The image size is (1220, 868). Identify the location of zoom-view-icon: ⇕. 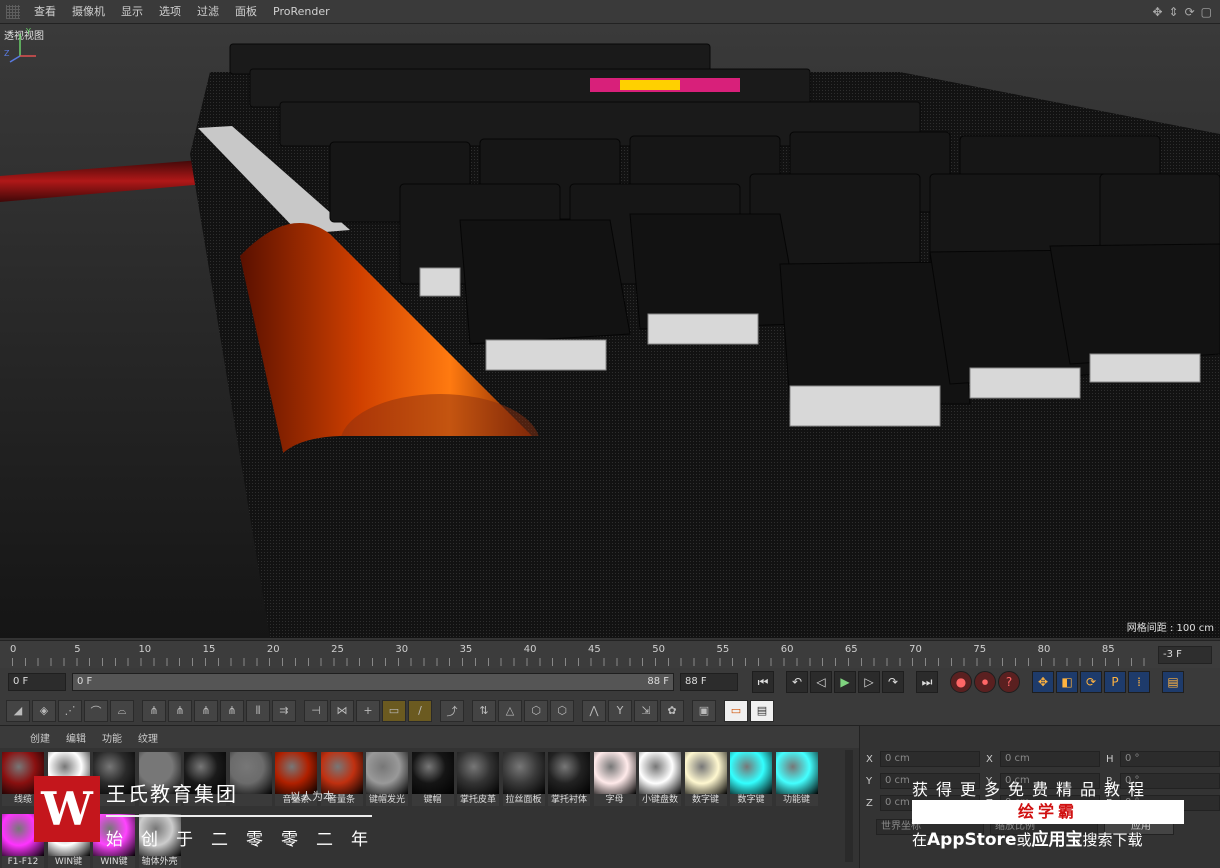
(1174, 12).